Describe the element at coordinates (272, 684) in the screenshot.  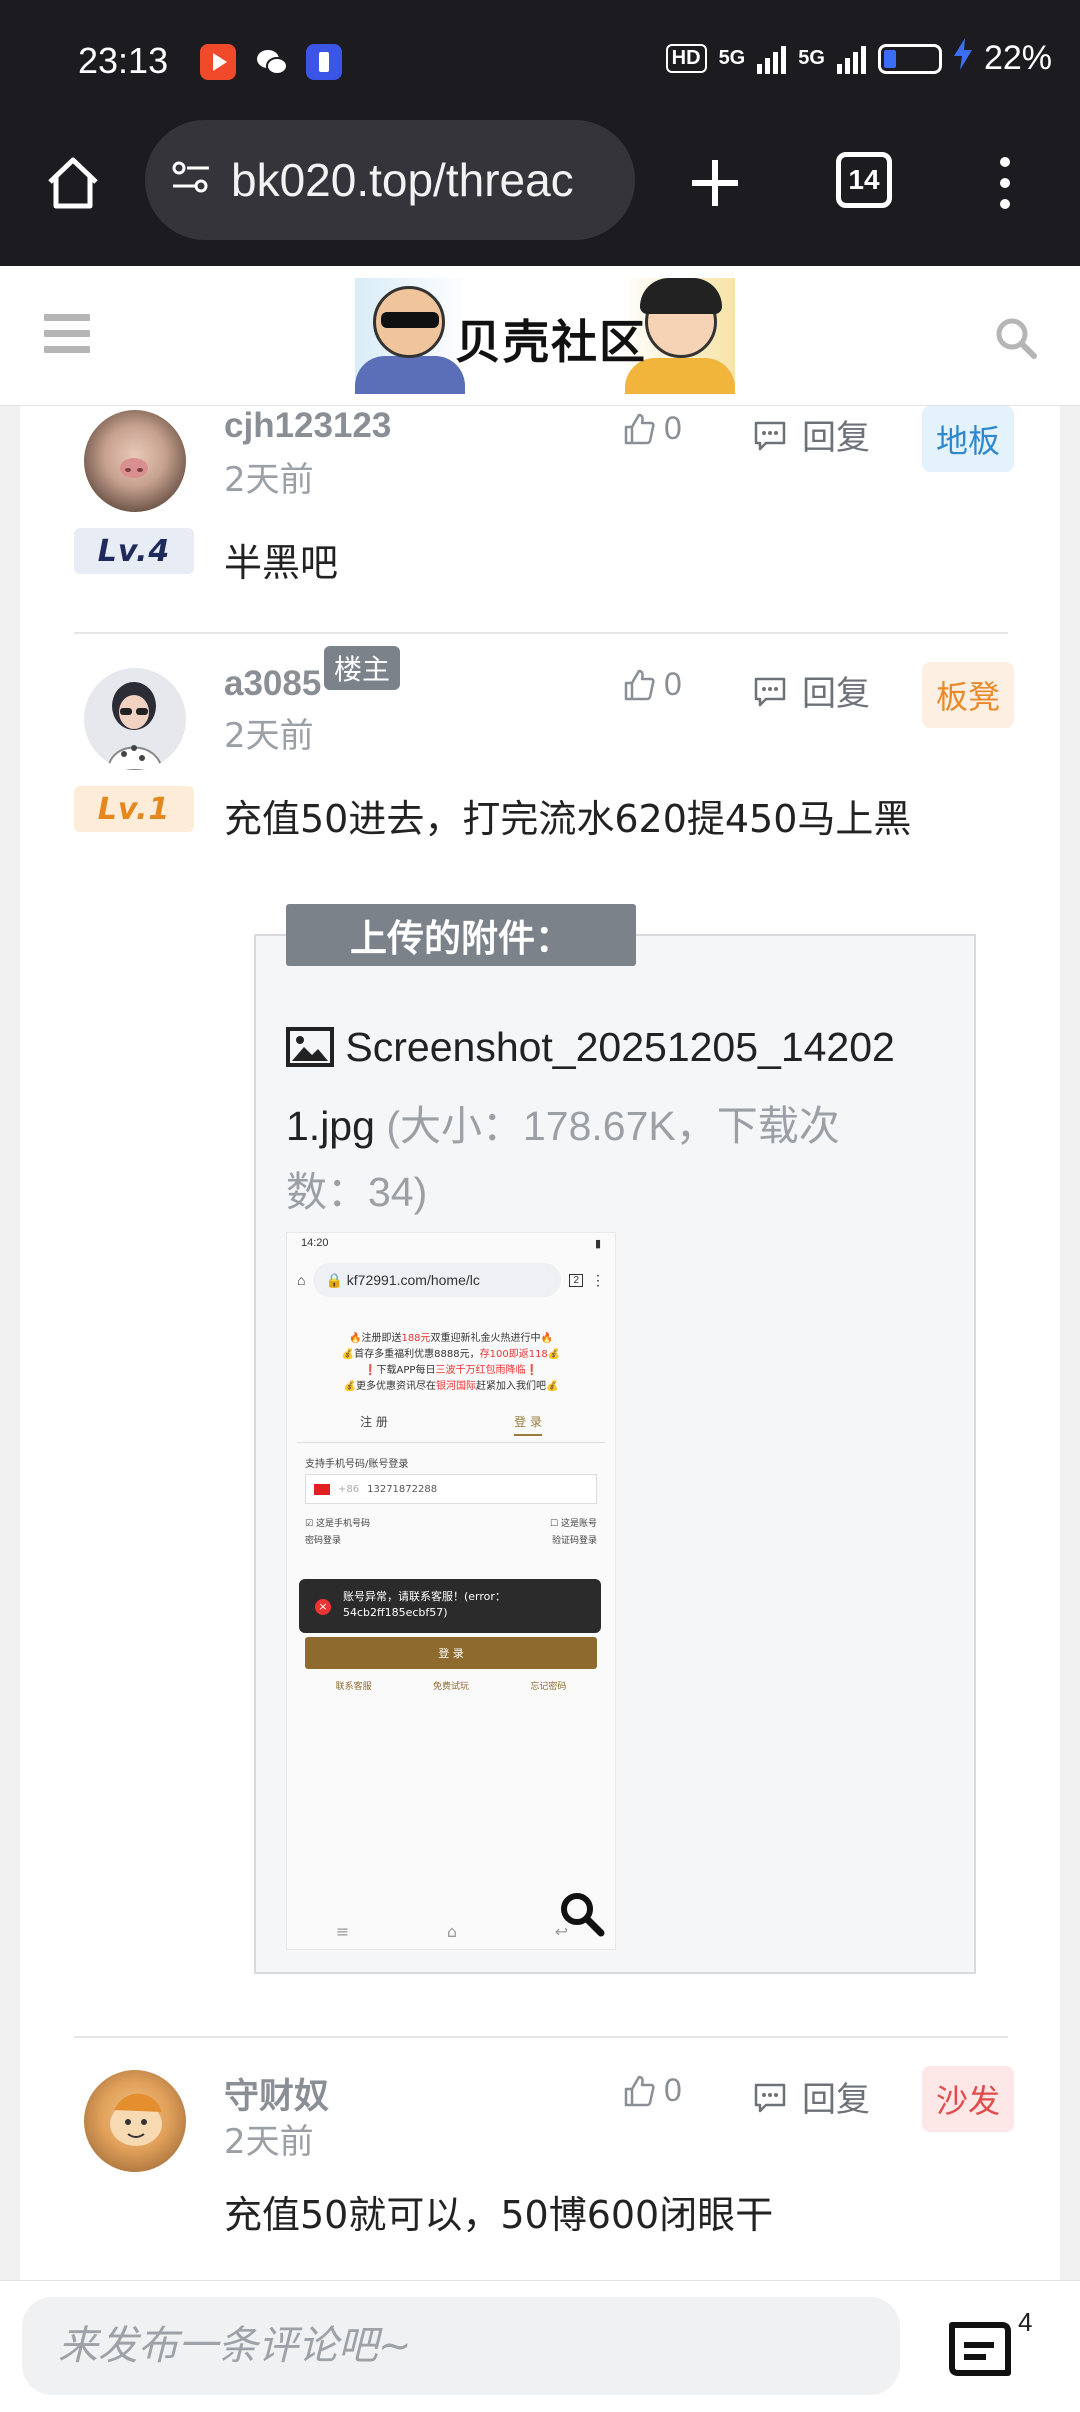
I see `username: a3085` at that location.